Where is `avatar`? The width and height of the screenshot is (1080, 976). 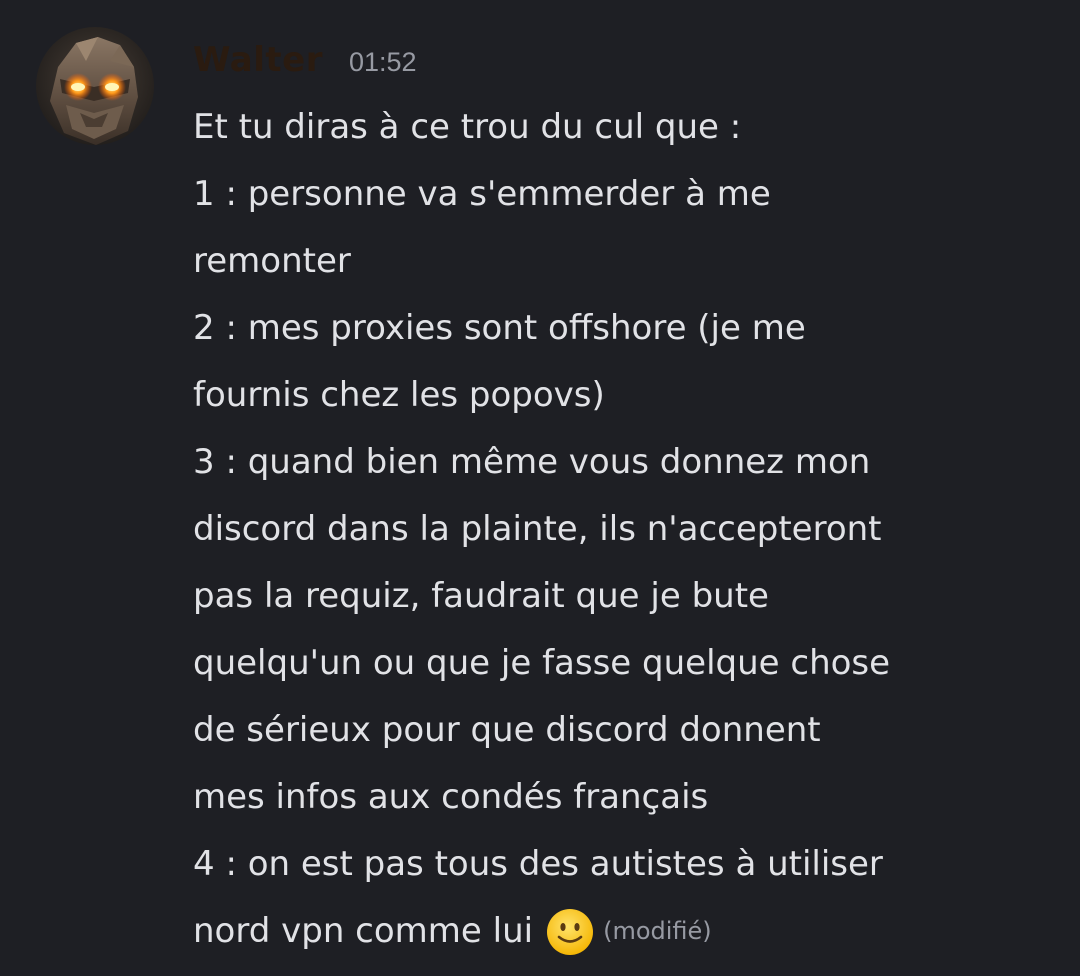
avatar is located at coordinates (95, 86).